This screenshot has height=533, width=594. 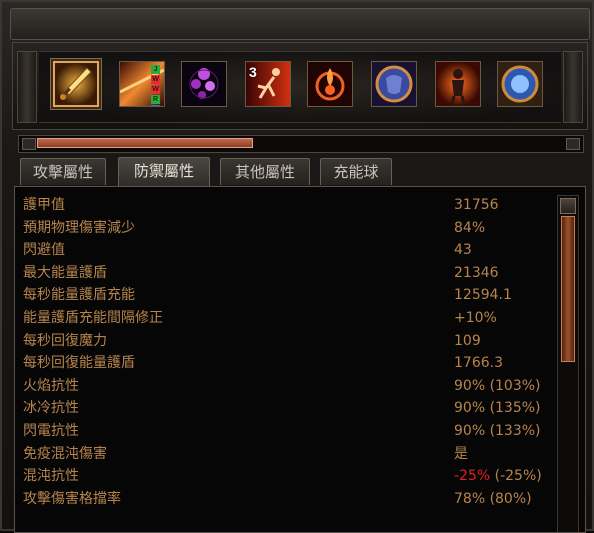 I want to click on tab-charges: 充能球, so click(x=356, y=171).